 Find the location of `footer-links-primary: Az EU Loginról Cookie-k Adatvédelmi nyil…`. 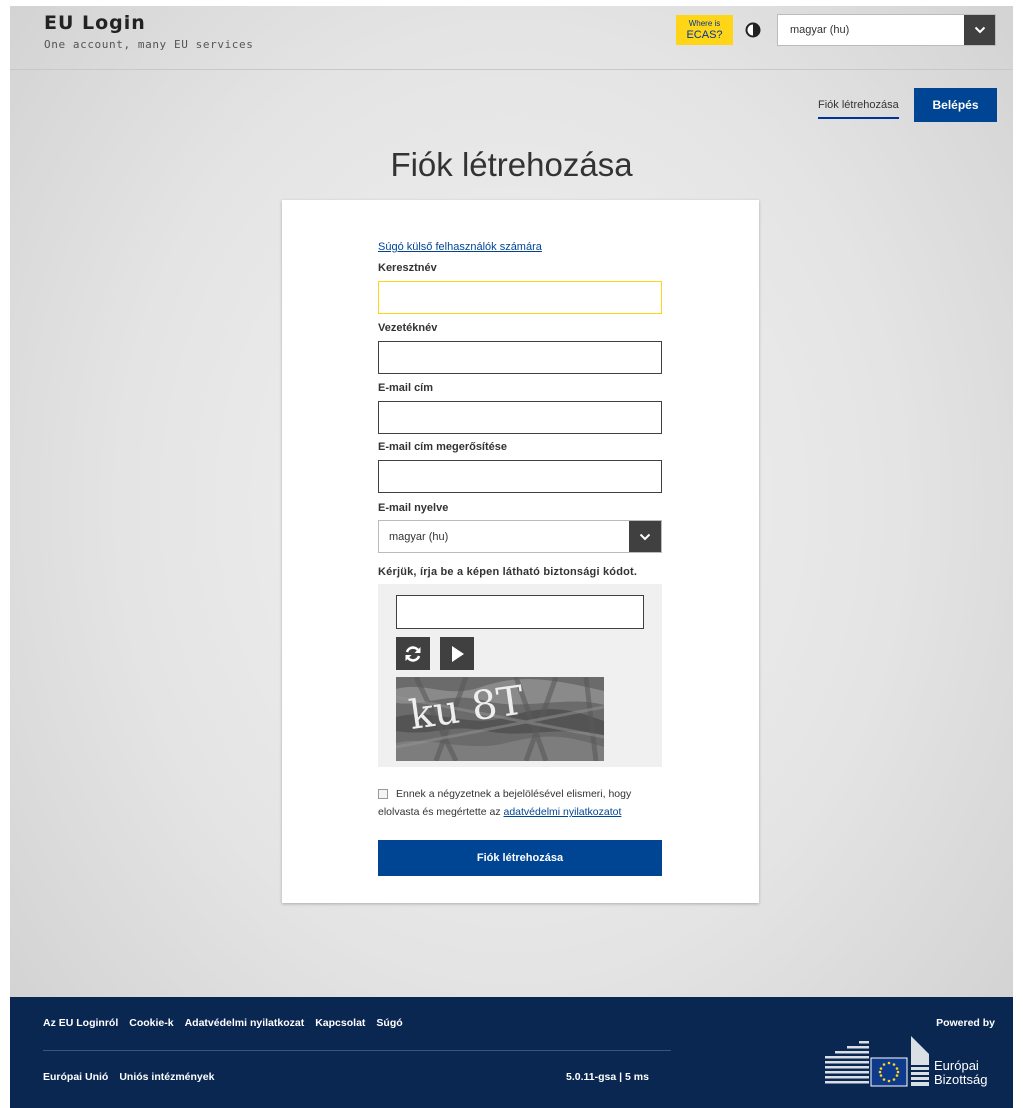

footer-links-primary: Az EU Loginról Cookie-k Adatvédelmi nyil… is located at coordinates (223, 1023).